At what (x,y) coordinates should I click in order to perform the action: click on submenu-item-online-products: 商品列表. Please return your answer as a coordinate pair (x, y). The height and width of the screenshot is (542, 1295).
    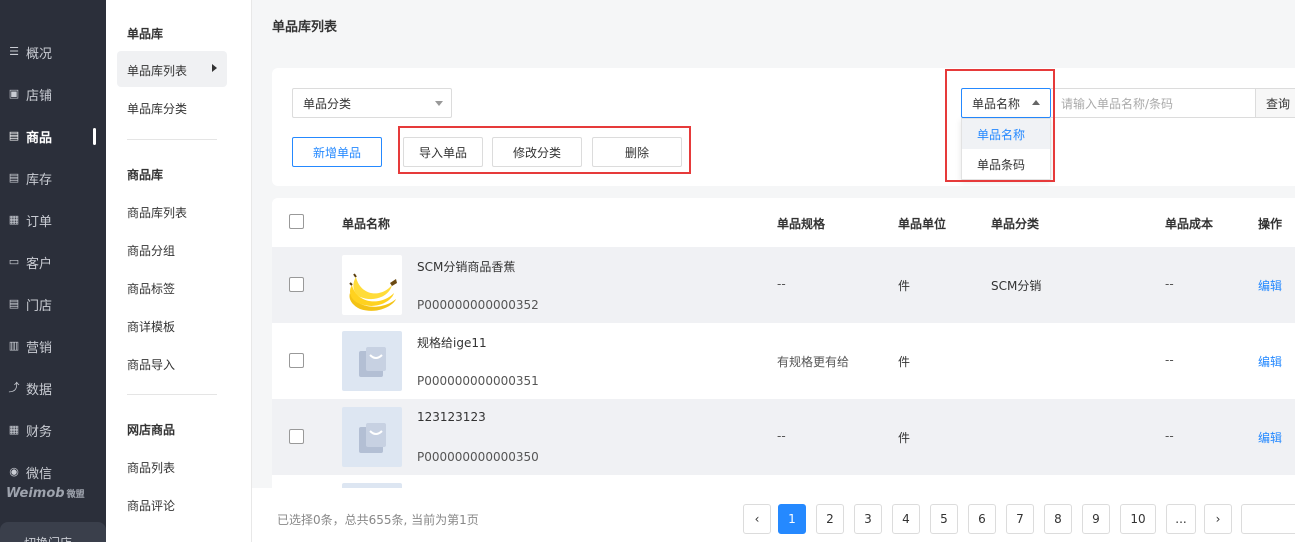
    Looking at the image, I should click on (151, 467).